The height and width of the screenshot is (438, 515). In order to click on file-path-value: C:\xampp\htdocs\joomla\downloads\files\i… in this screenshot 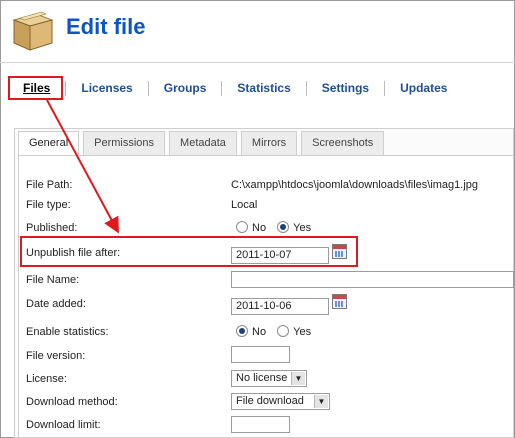, I will do `click(355, 185)`.